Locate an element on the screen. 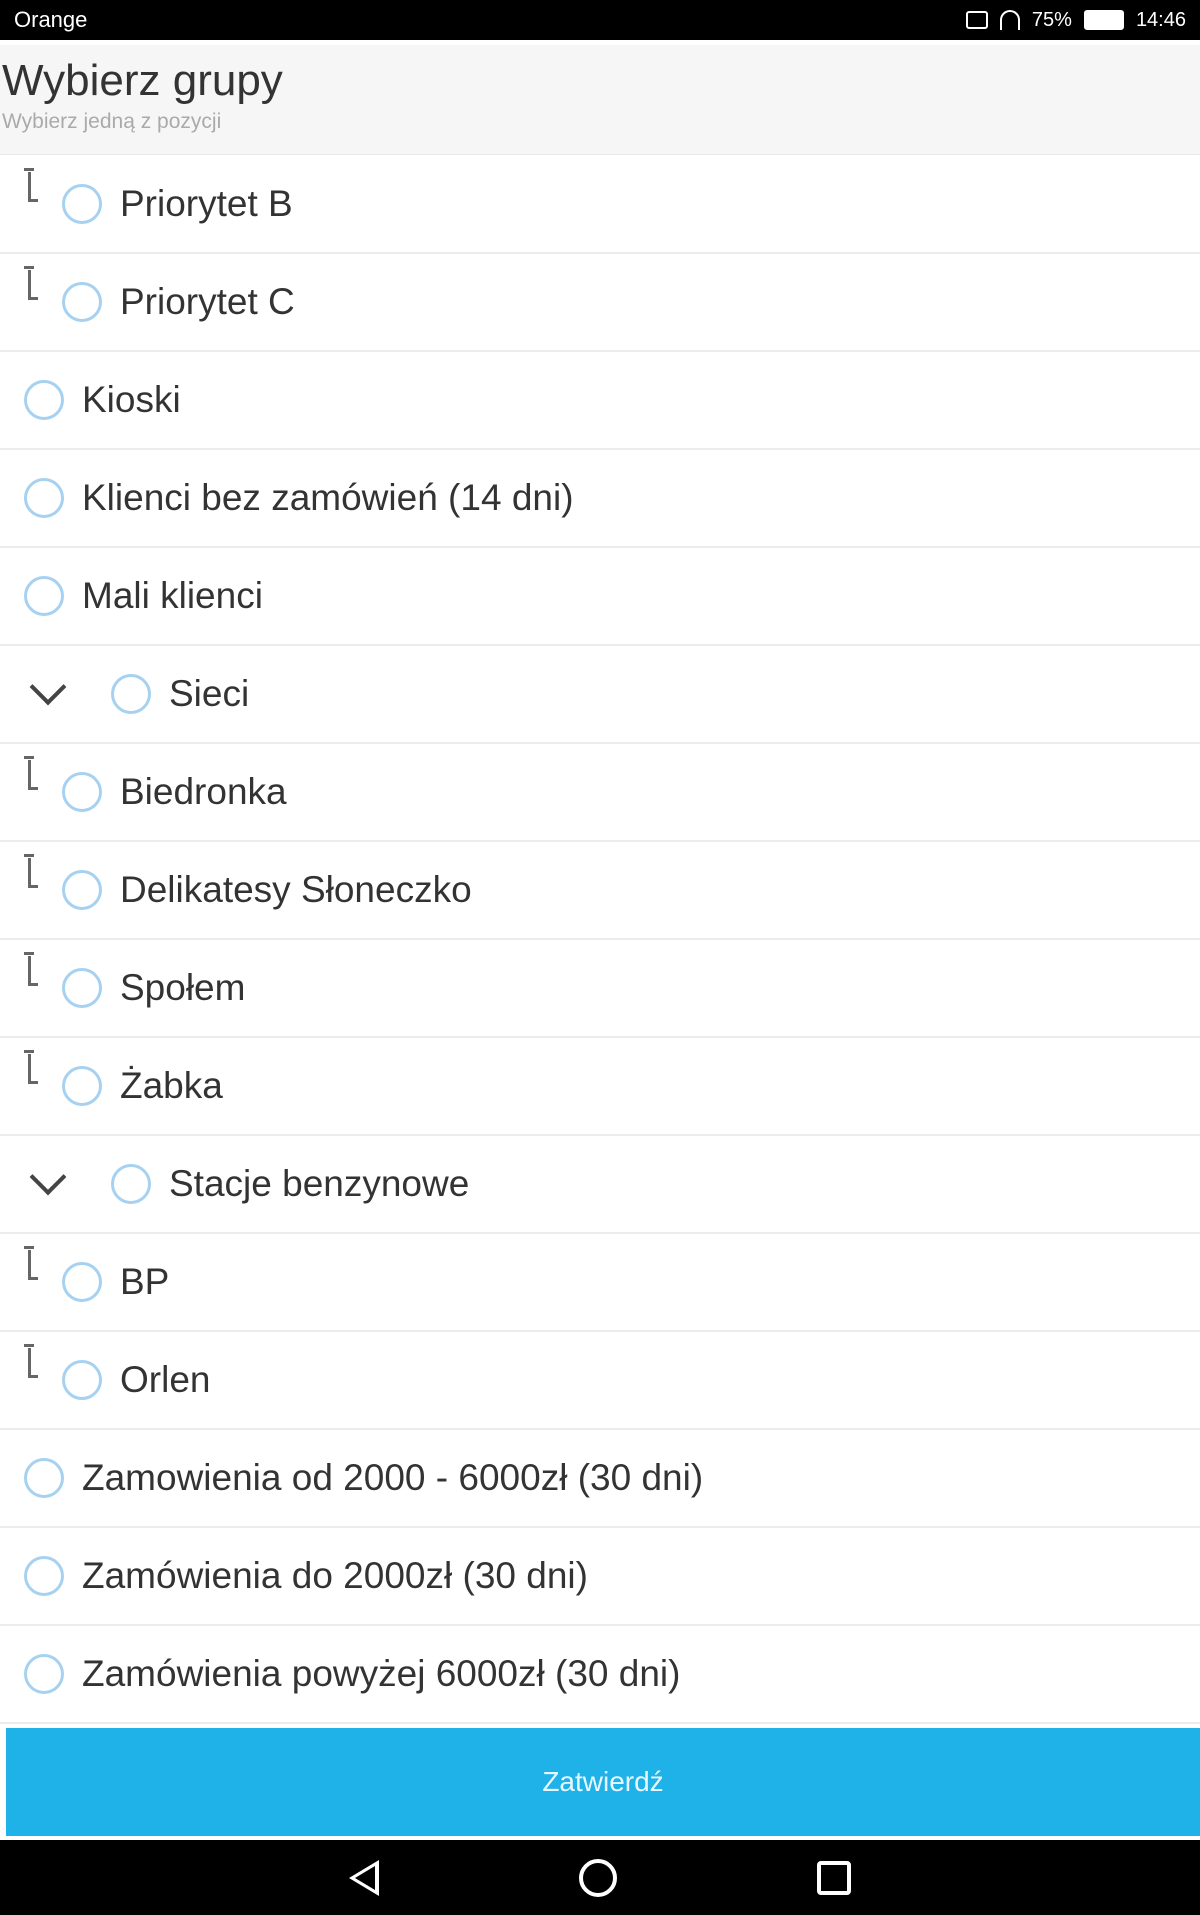  group-row: Zamowienia od 2000 - 6000zł (30 dni) is located at coordinates (600, 1479).